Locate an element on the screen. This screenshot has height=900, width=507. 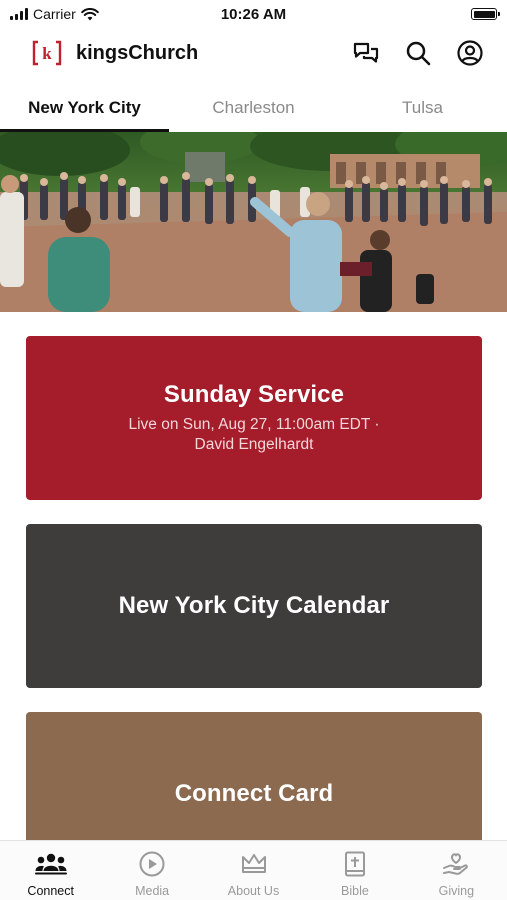
nav-giving: Giving is located at coordinates (456, 870).